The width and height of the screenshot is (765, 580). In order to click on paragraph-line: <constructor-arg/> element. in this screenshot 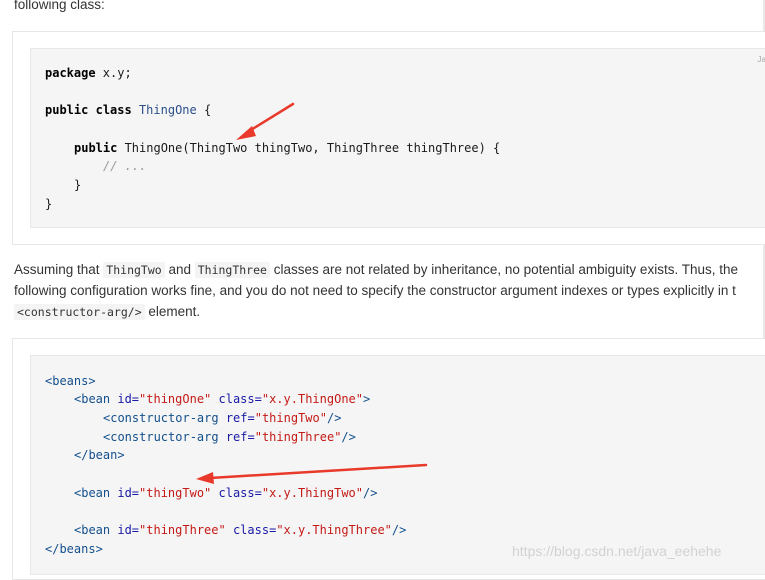, I will do `click(107, 312)`.